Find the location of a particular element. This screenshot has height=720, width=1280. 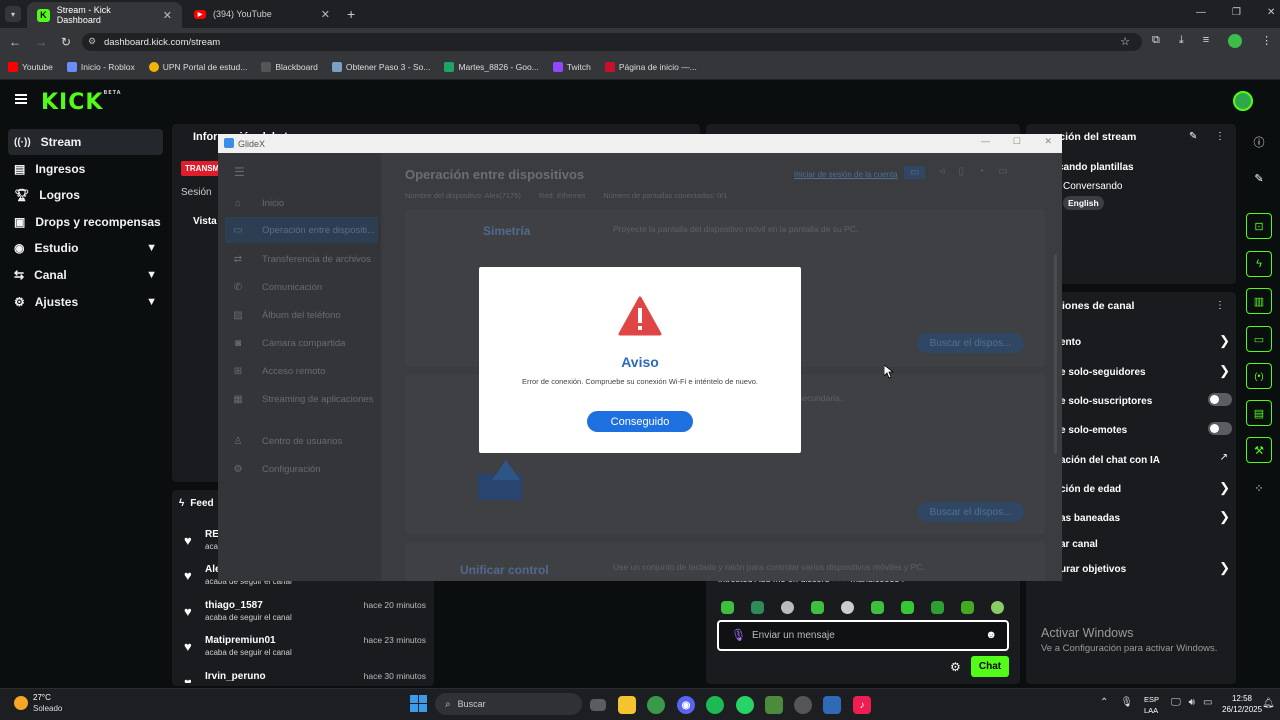

subscribers-only-toggle is located at coordinates (1220, 399).